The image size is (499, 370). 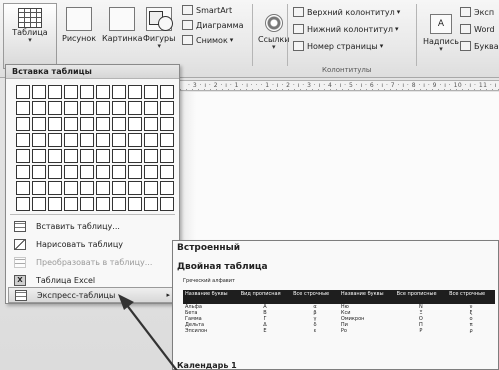 What do you see at coordinates (207, 365) in the screenshot?
I see `gallery-item-calendar: Календарь 1` at bounding box center [207, 365].